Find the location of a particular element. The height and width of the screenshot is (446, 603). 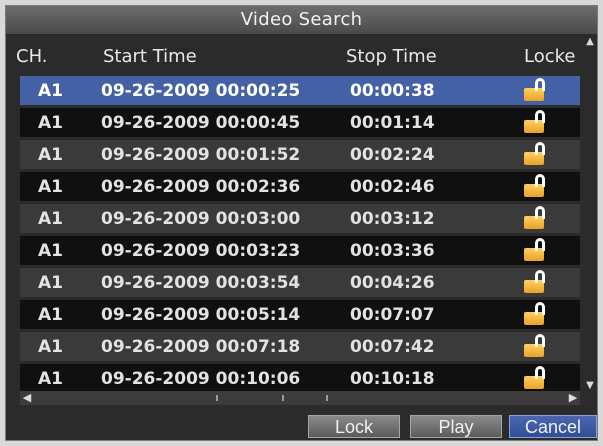

table-row: A1 09-26-2009 00:01:52 00:02:24 is located at coordinates (300, 154).